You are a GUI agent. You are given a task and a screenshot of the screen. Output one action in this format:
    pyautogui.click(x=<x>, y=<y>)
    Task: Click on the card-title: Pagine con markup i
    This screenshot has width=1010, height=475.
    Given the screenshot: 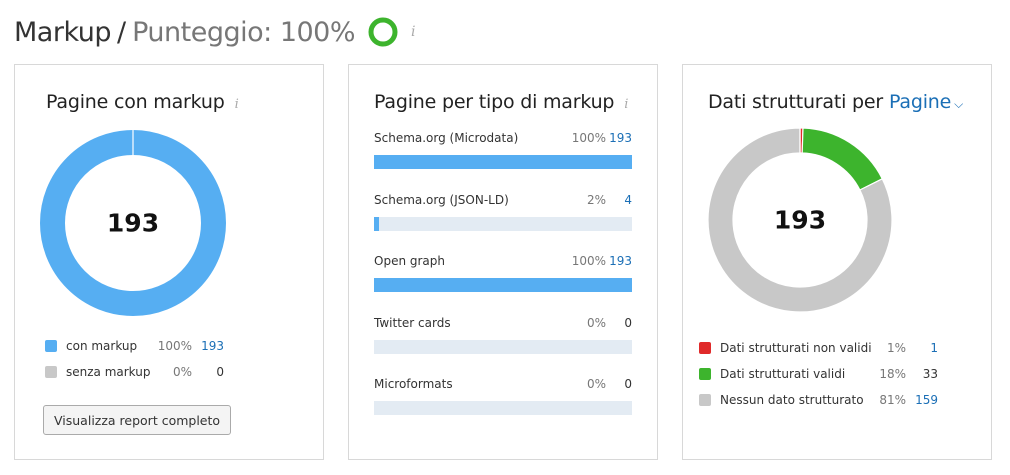 What is the action you would take?
    pyautogui.click(x=142, y=102)
    